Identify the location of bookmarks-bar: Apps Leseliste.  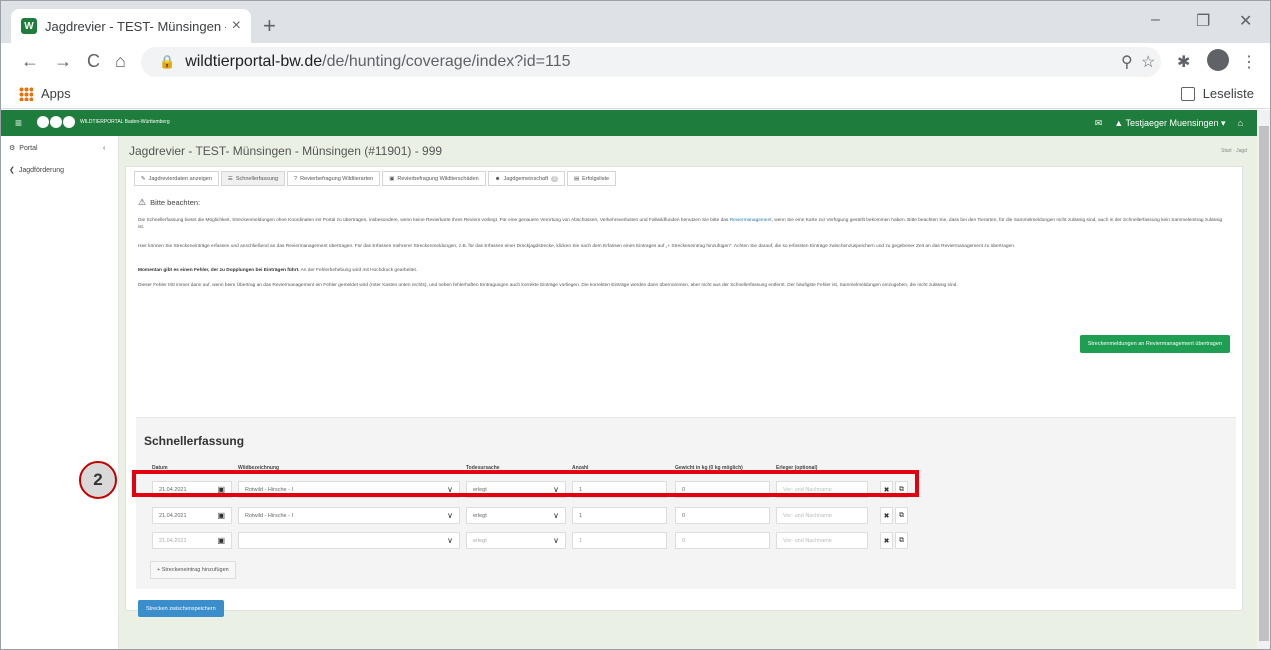
(635, 94).